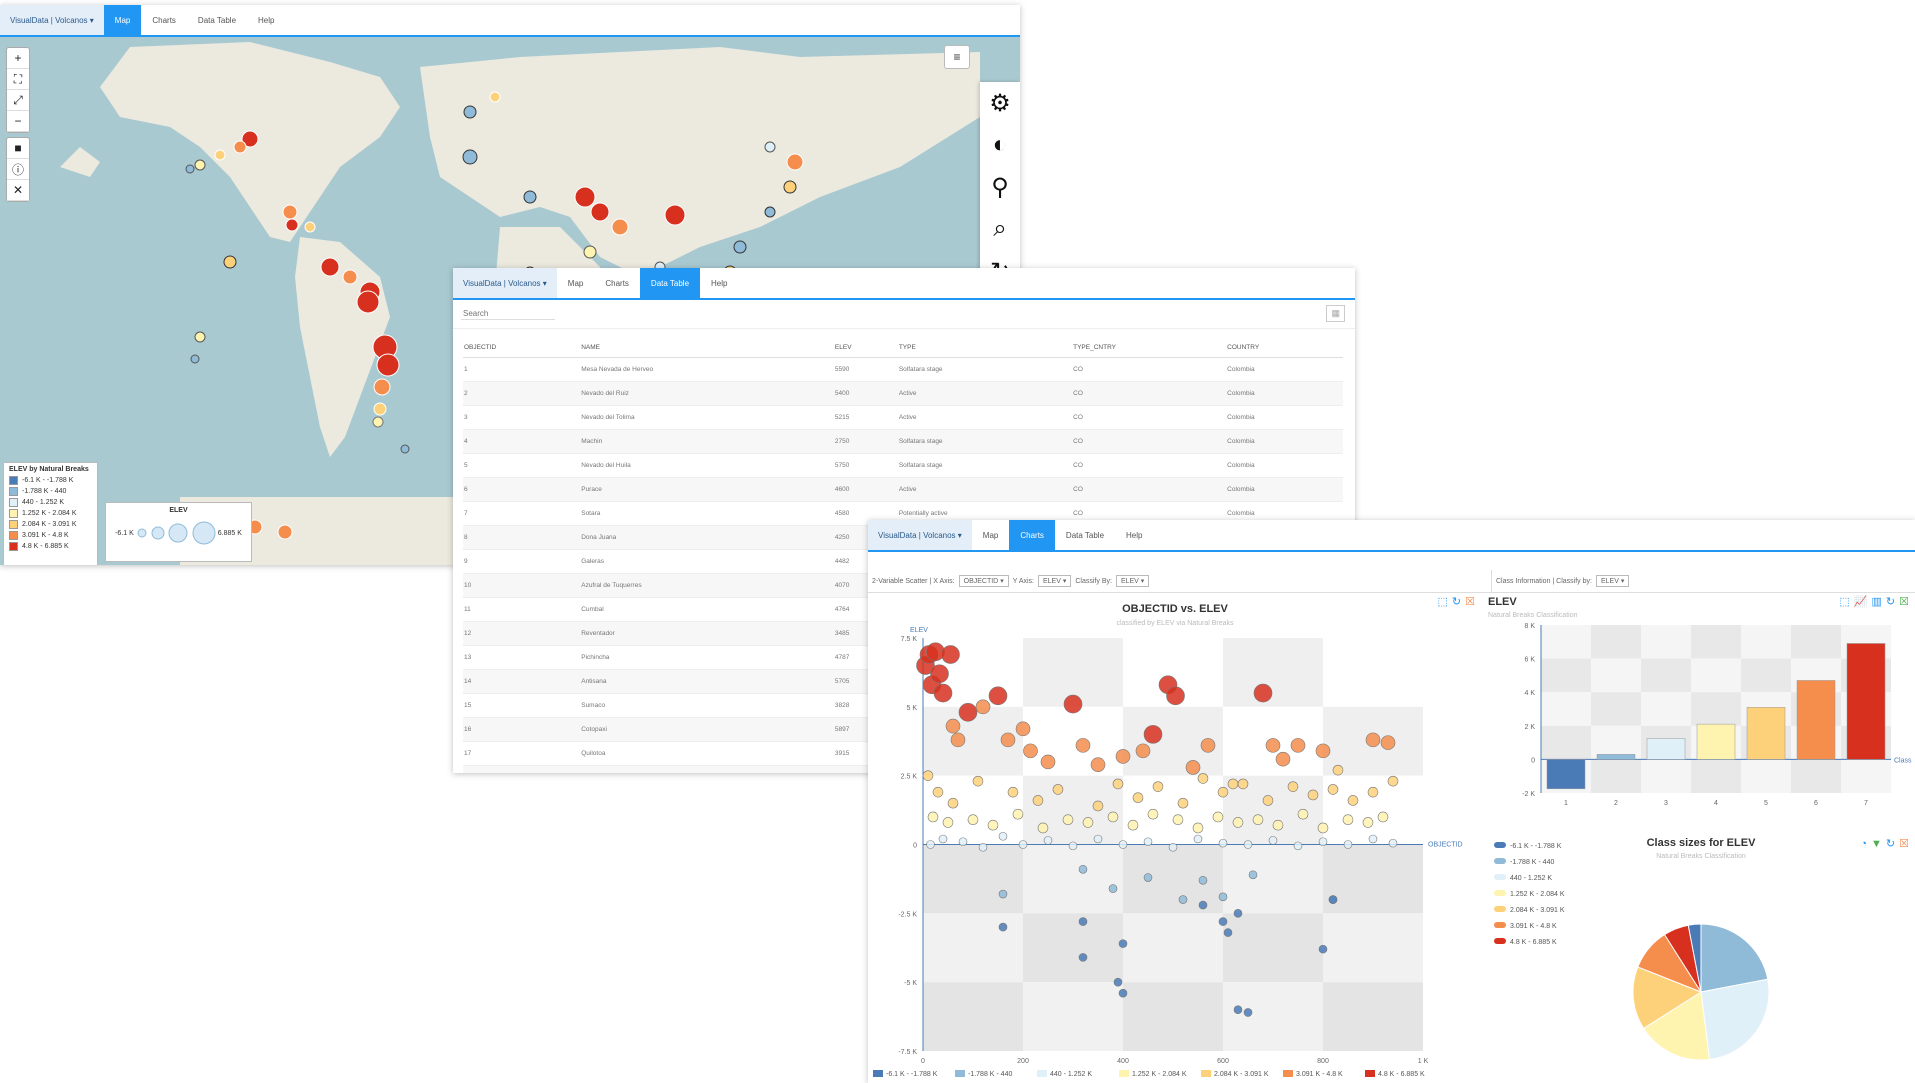 Image resolution: width=1915 pixels, height=1083 pixels. I want to click on table-cell: 5590, so click(865, 369).